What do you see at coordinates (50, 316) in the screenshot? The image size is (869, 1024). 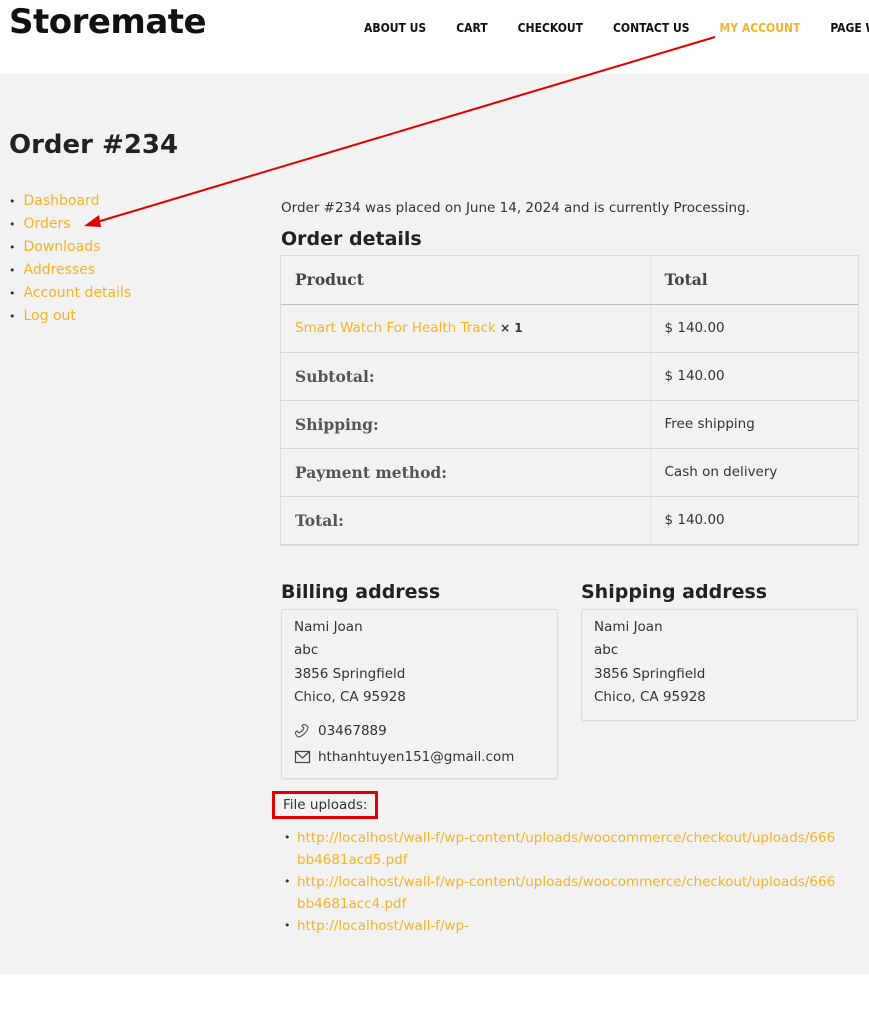 I see `account-nav-log-out: Log out` at bounding box center [50, 316].